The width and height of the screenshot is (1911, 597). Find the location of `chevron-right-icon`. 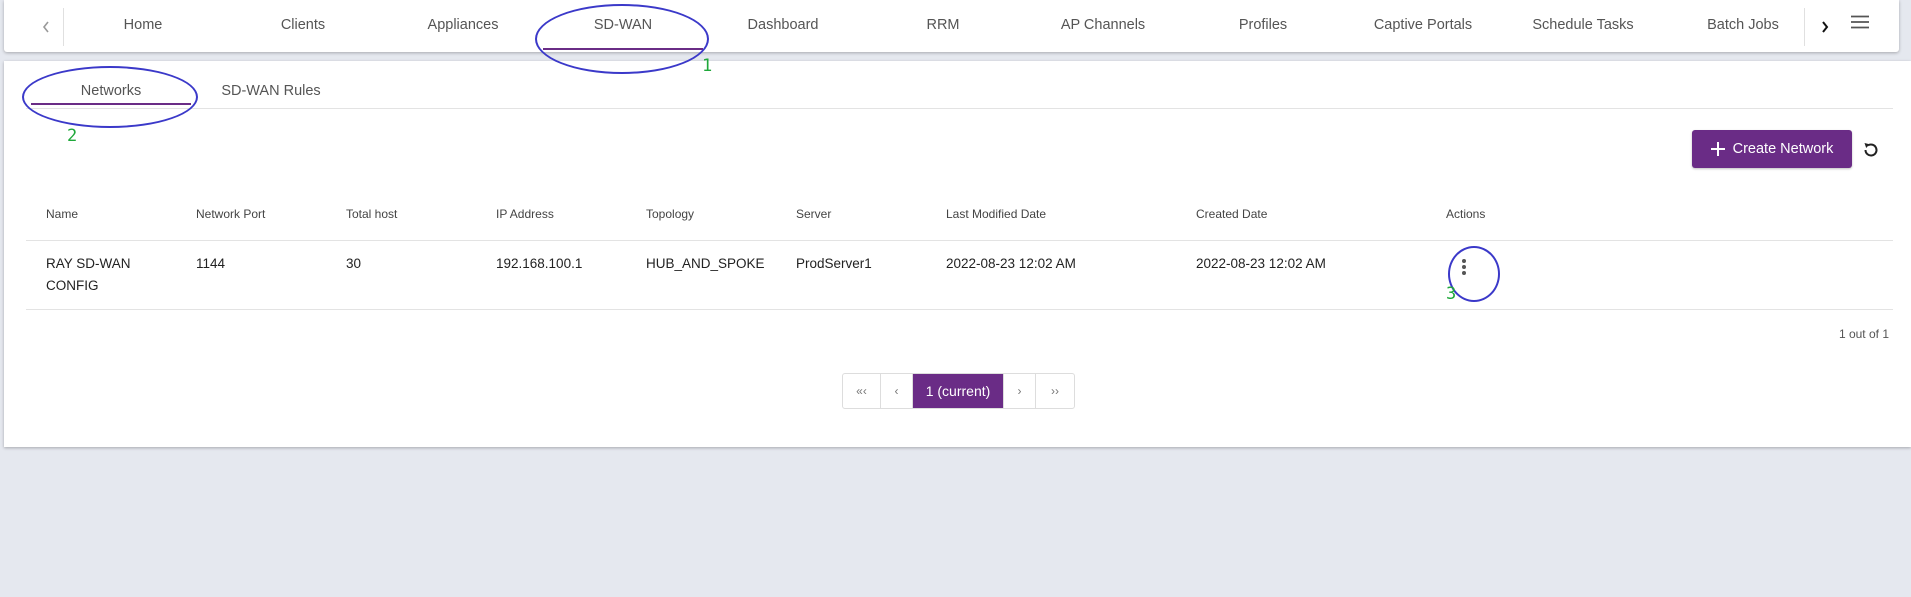

chevron-right-icon is located at coordinates (1824, 27).